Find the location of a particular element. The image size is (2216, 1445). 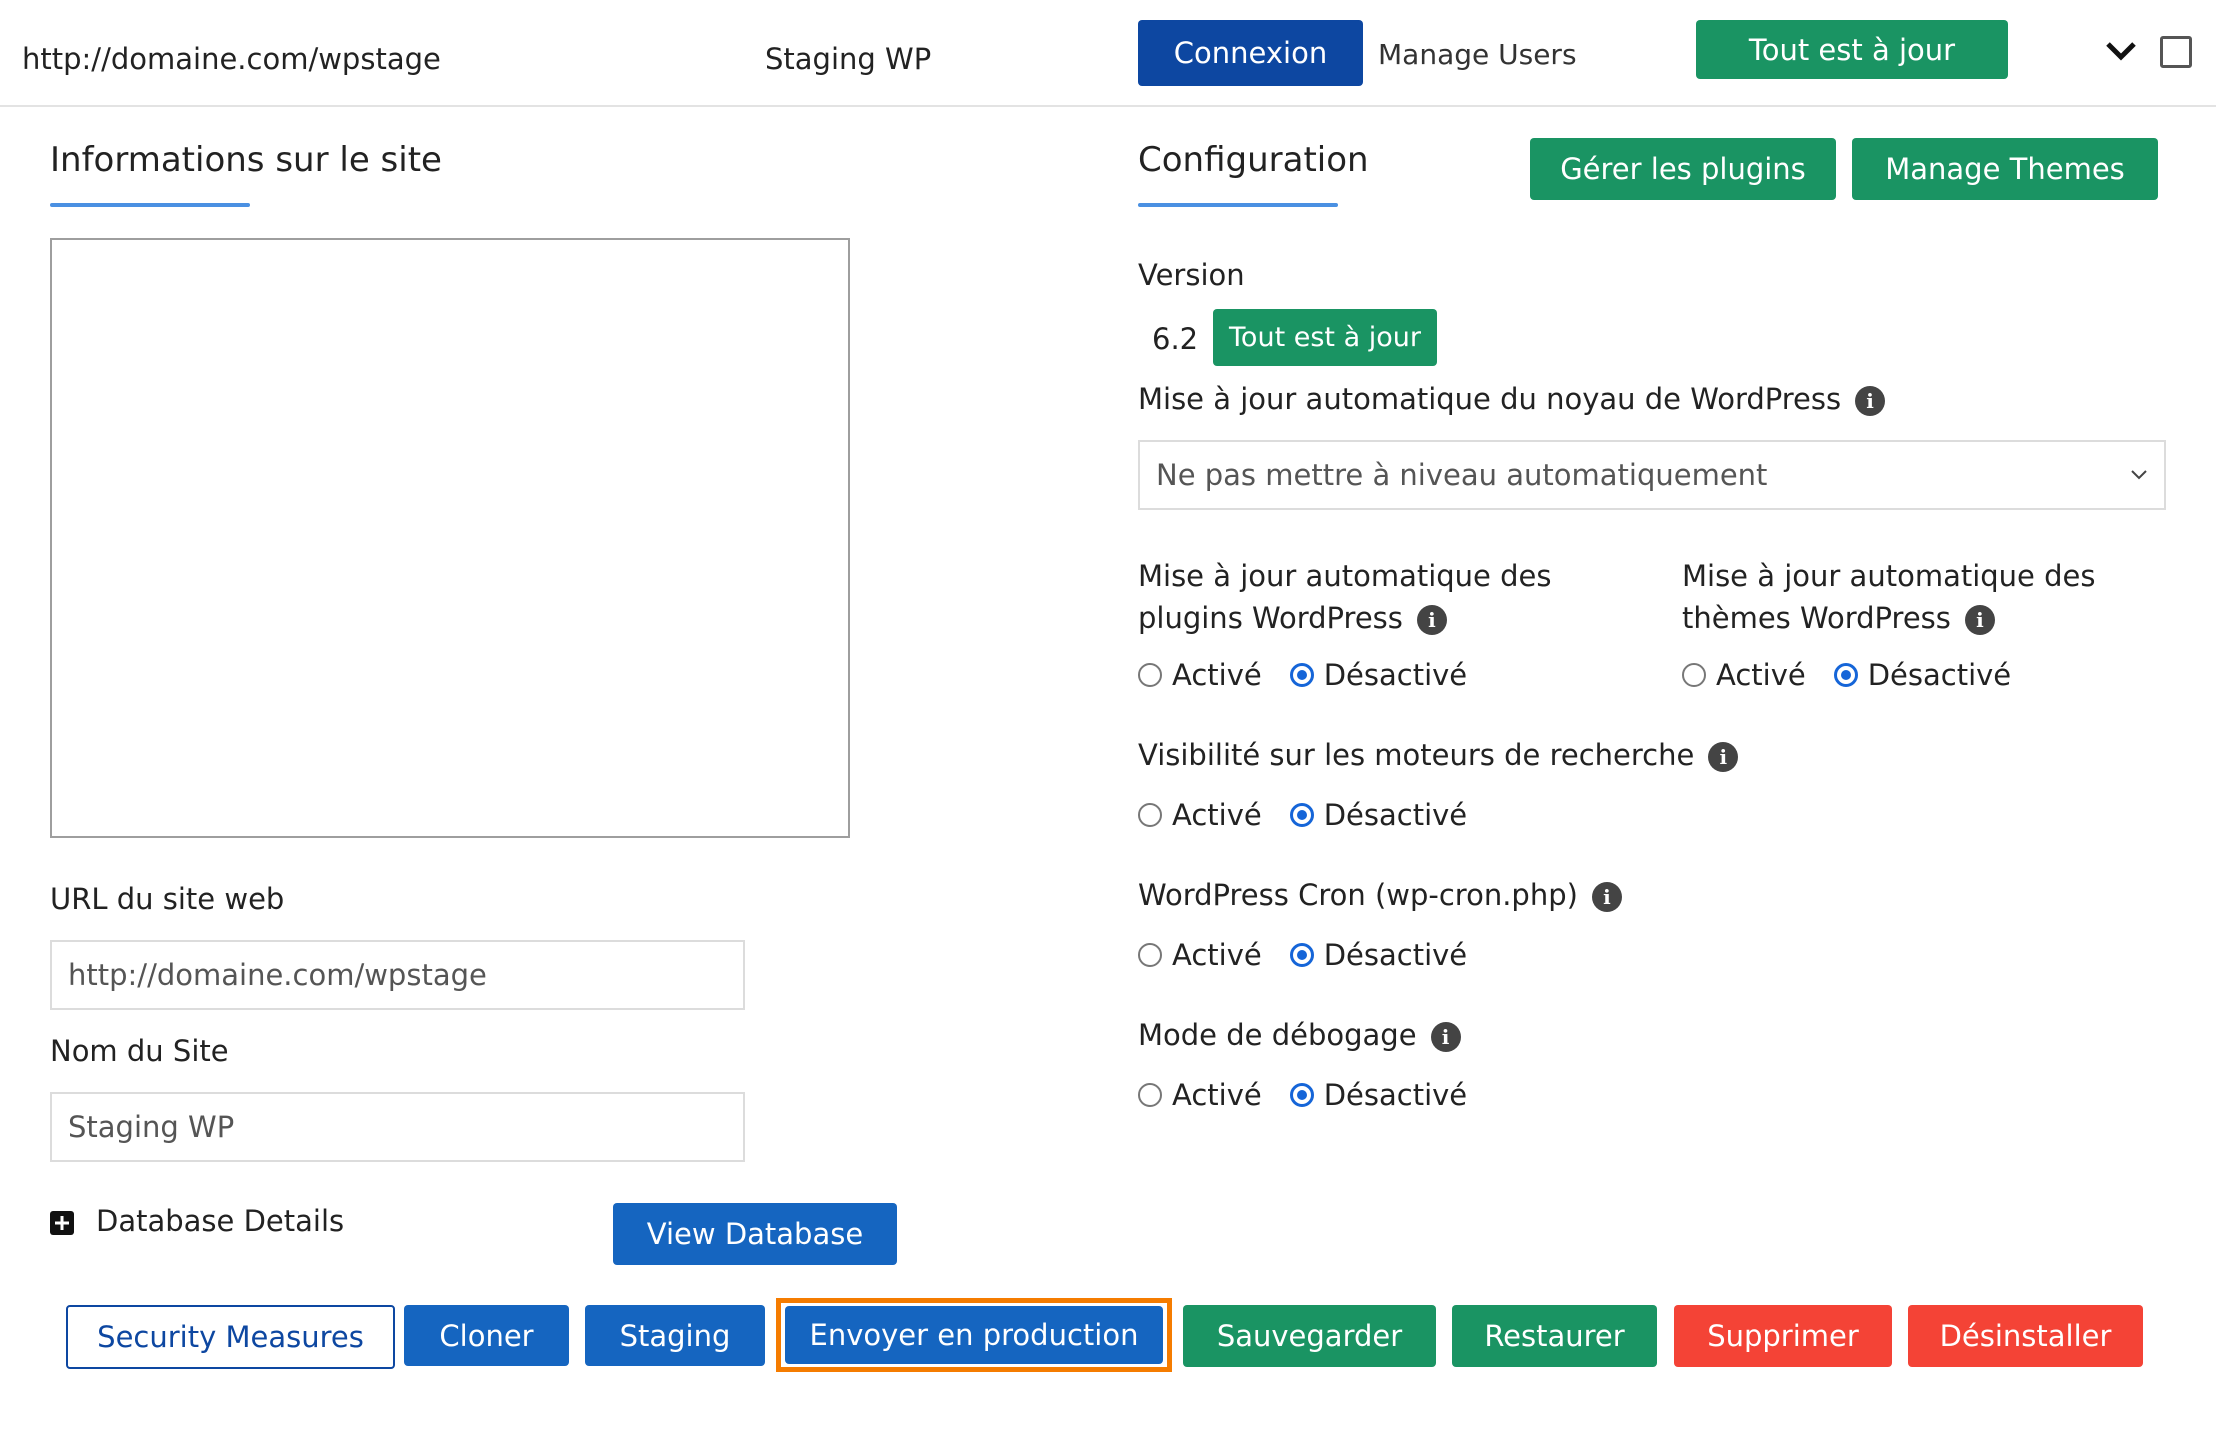

backup-button: Sauvegarder is located at coordinates (1309, 1336).